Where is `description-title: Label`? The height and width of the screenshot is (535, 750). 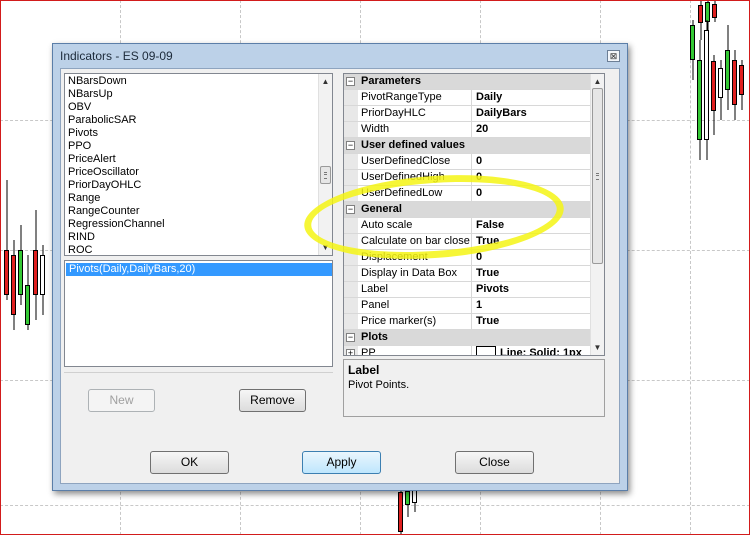
description-title: Label is located at coordinates (364, 370).